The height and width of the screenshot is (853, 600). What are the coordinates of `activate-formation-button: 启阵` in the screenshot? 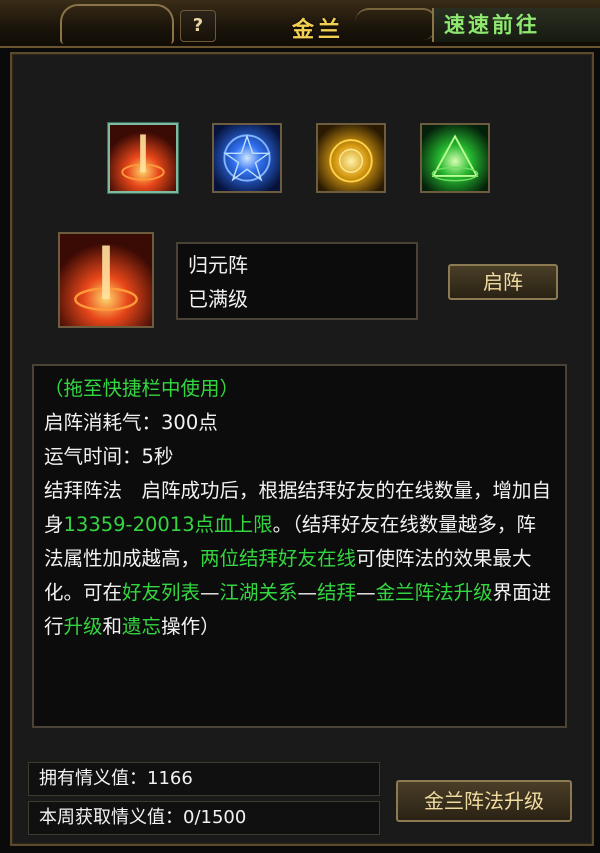 It's located at (503, 282).